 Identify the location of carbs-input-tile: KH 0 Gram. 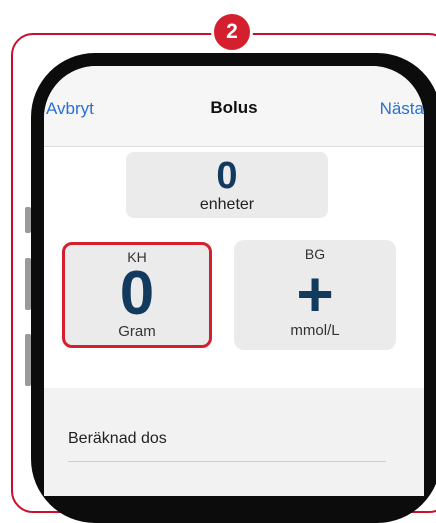
(137, 295).